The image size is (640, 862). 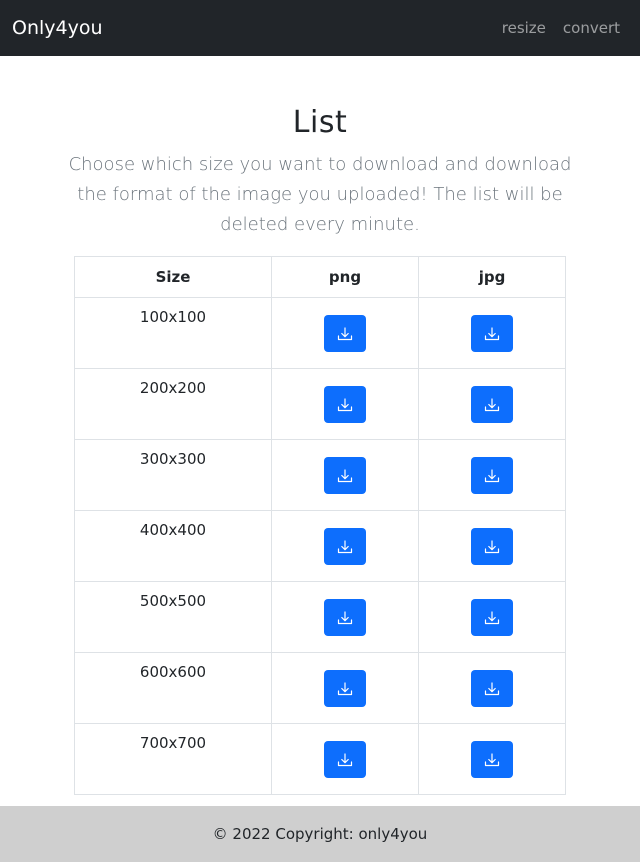 What do you see at coordinates (173, 601) in the screenshot?
I see `size-label: 500x500` at bounding box center [173, 601].